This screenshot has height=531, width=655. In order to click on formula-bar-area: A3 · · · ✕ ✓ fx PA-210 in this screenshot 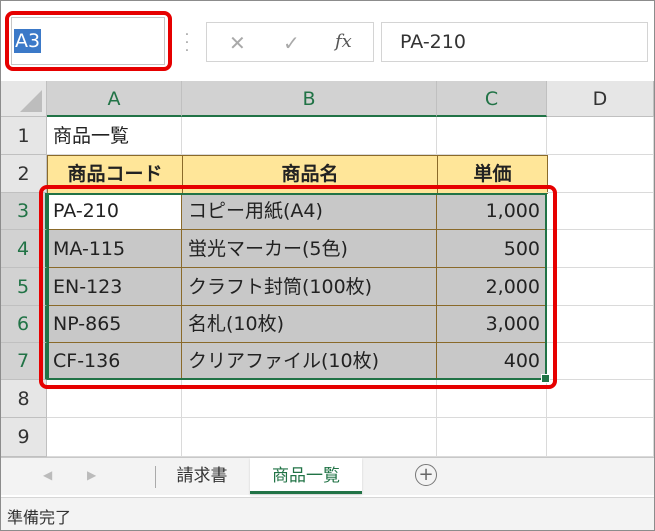, I will do `click(327, 38)`.